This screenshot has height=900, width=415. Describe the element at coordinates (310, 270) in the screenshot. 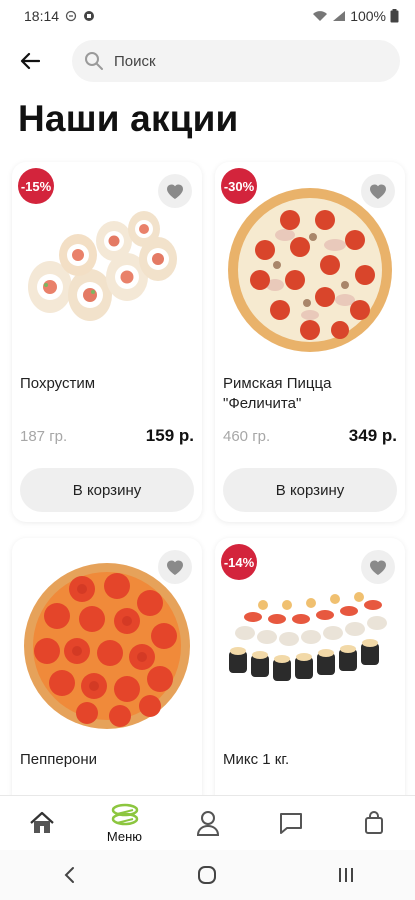

I see `pizza-felichita-image` at that location.